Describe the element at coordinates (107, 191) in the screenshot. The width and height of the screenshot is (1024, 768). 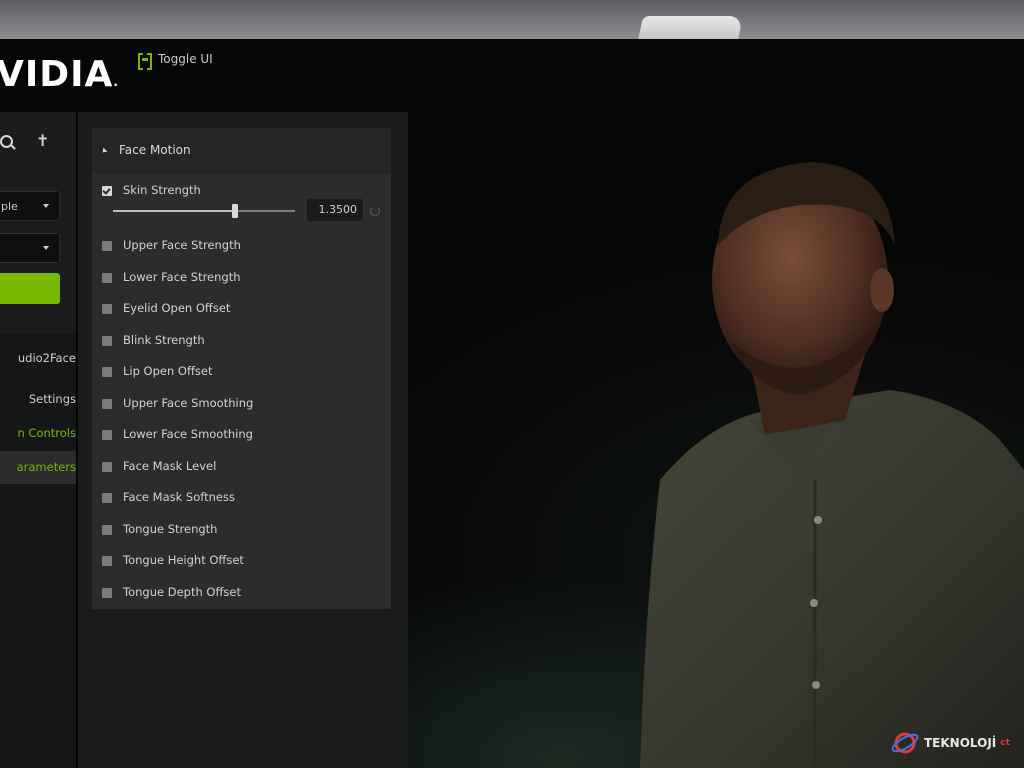
I see `checkbox-skin-strength` at that location.